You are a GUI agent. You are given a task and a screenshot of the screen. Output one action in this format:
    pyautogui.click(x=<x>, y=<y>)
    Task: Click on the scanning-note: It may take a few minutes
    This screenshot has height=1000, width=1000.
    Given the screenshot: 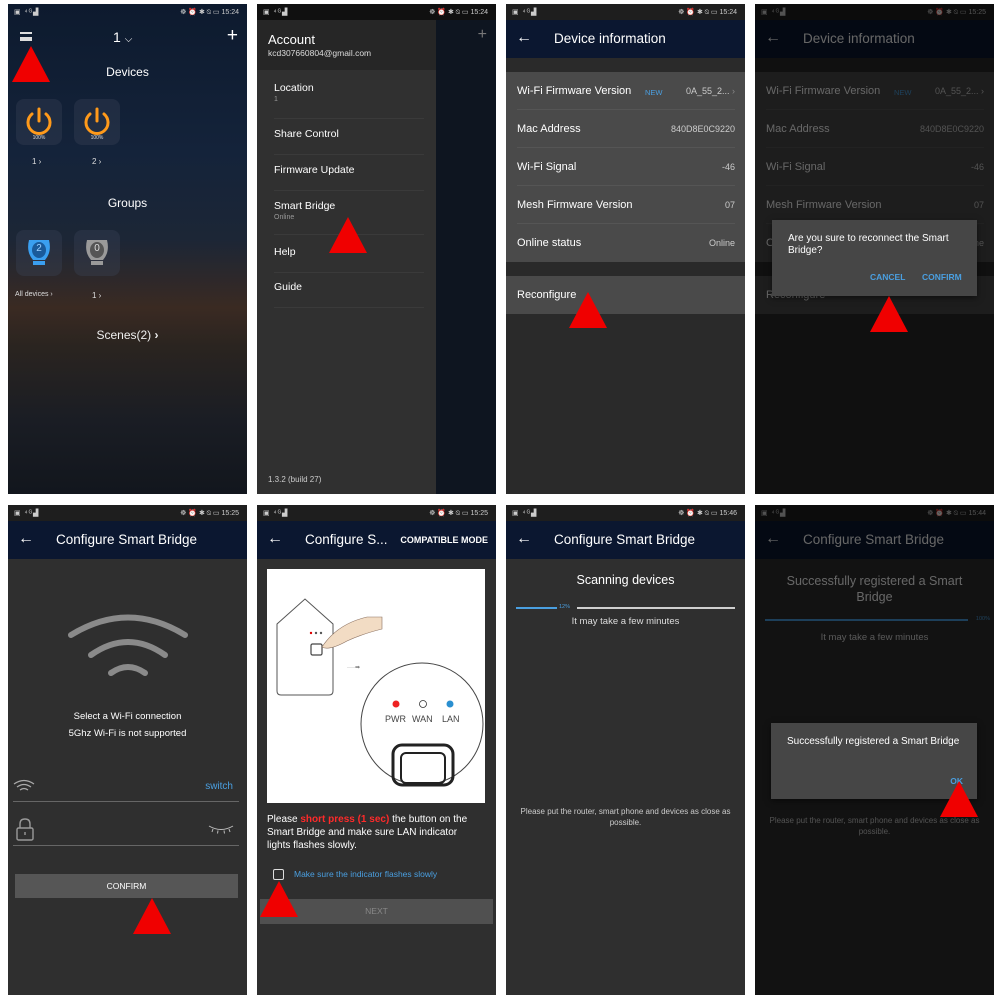 What is the action you would take?
    pyautogui.click(x=625, y=621)
    